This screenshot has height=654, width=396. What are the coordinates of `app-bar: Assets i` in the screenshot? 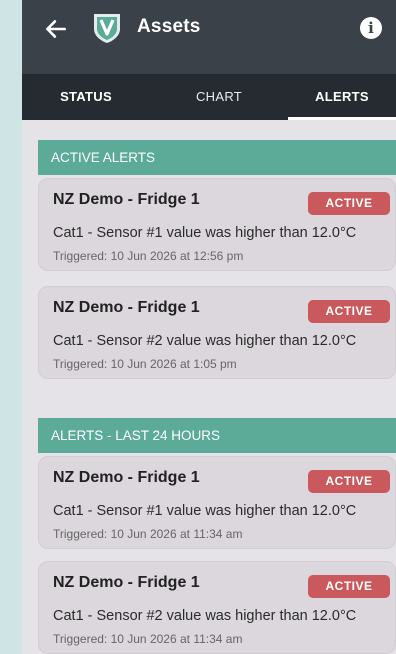 It's located at (209, 37).